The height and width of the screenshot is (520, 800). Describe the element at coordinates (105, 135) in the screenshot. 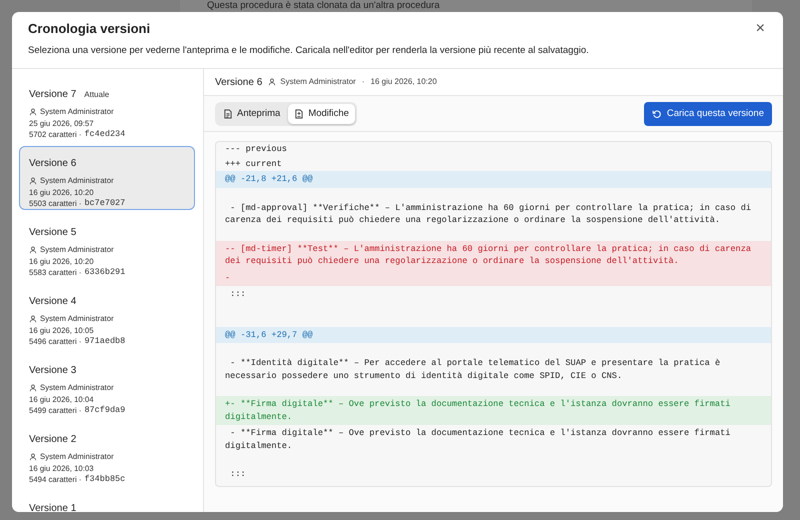

I see `commit-hash: fc4ed234` at that location.